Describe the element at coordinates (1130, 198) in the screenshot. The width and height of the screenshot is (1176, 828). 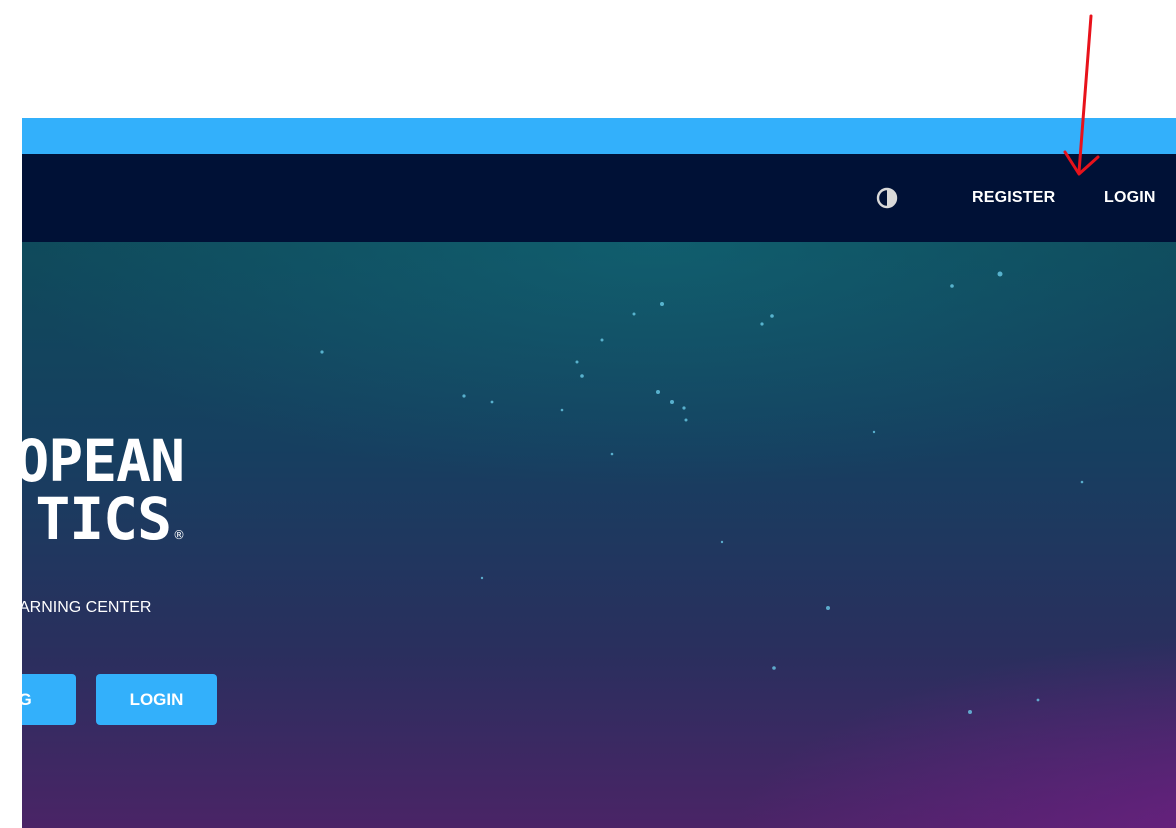
I see `nav-login-link: LOGIN` at that location.